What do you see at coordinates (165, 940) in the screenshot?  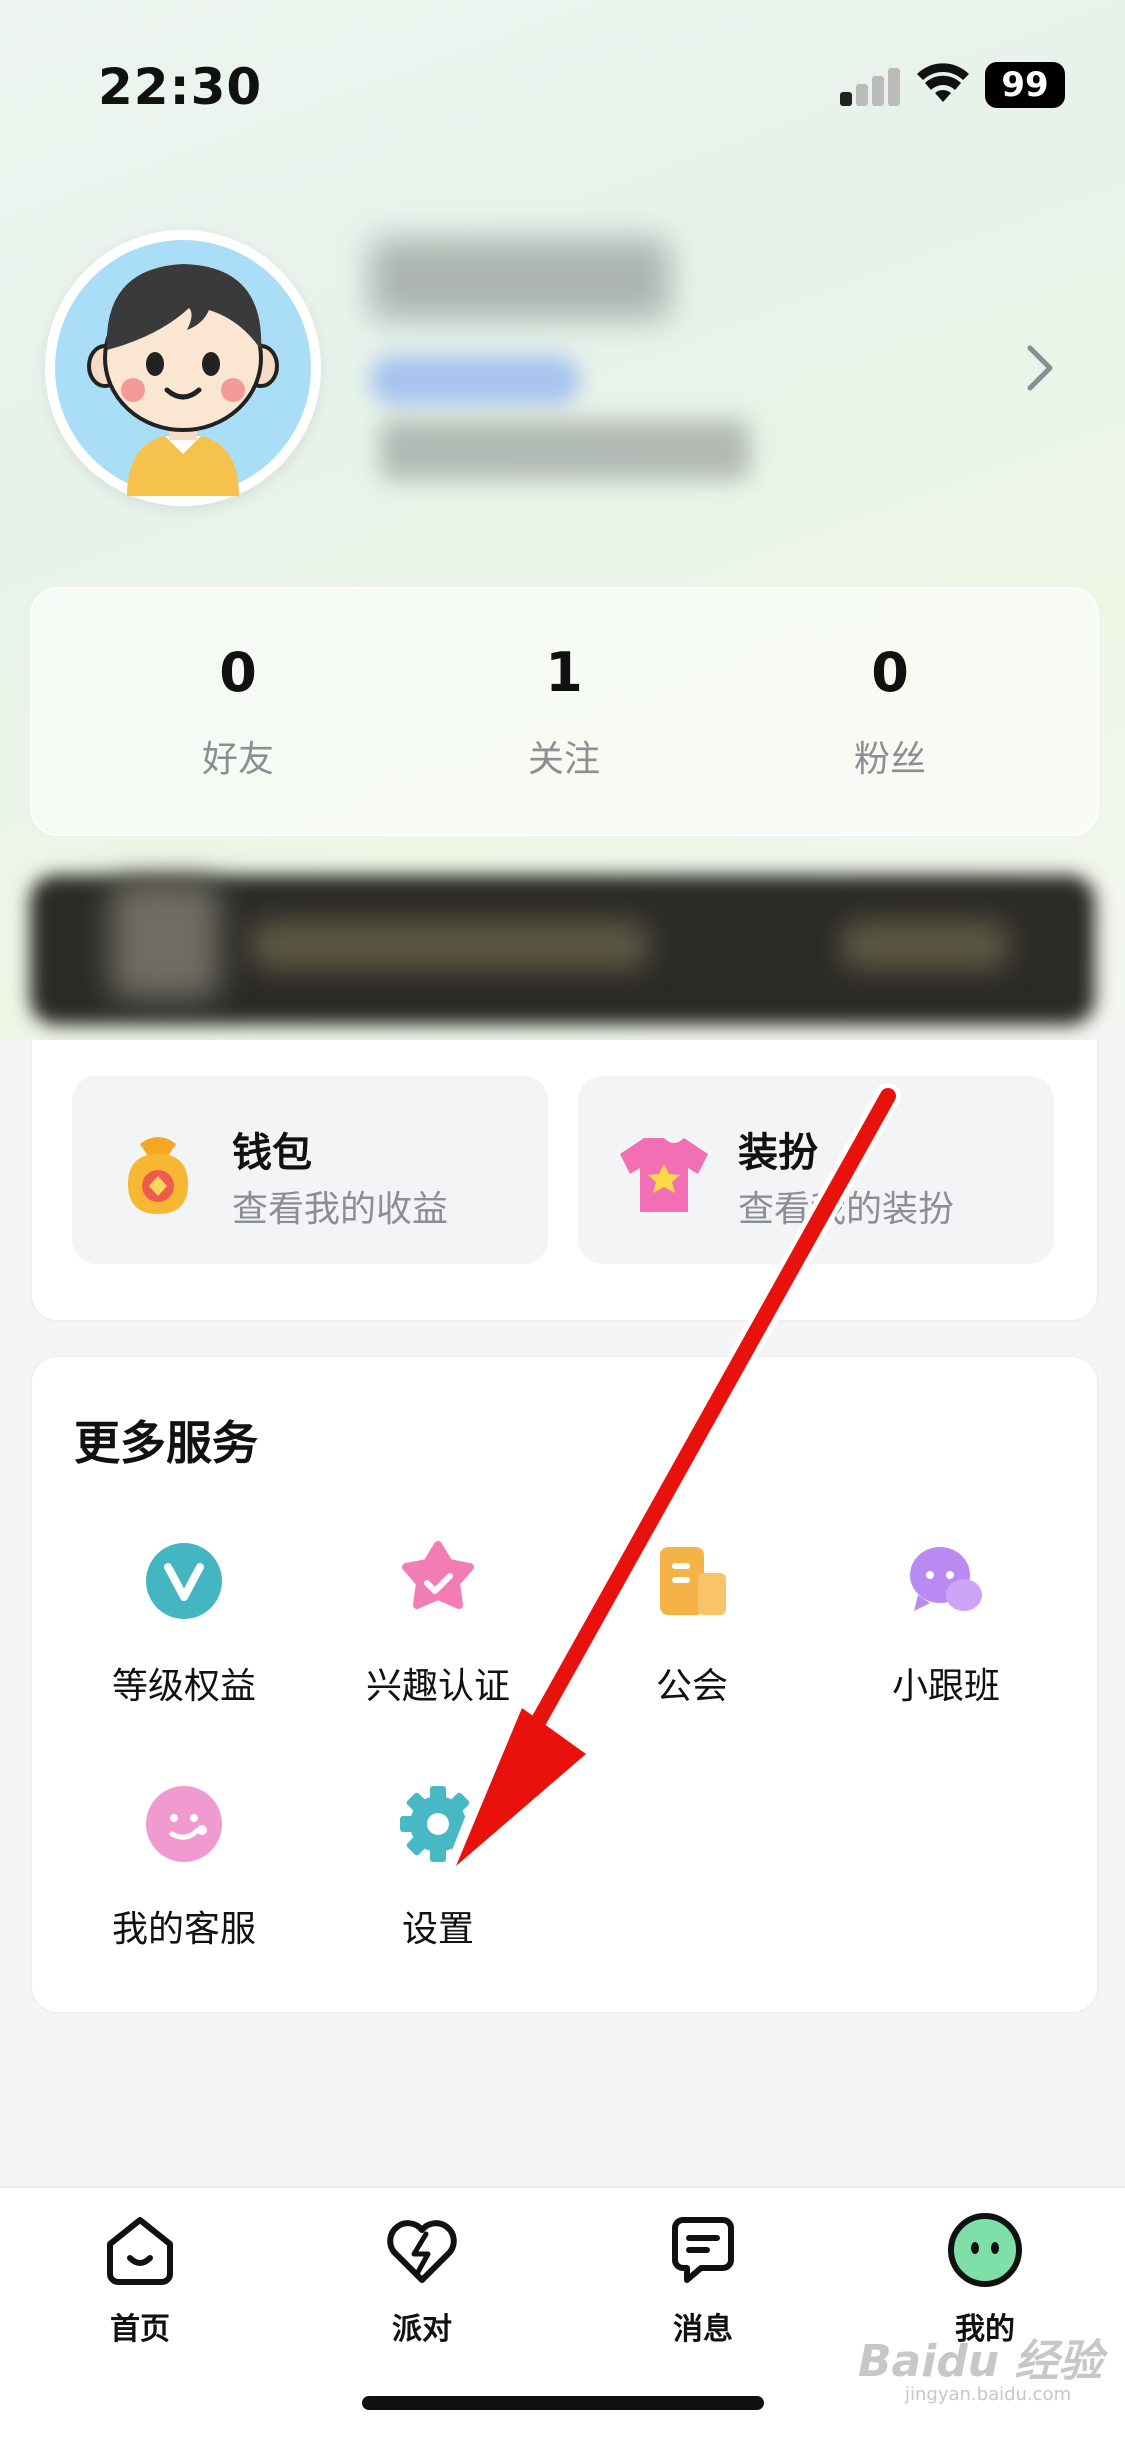 I see `banner-image-blurred` at bounding box center [165, 940].